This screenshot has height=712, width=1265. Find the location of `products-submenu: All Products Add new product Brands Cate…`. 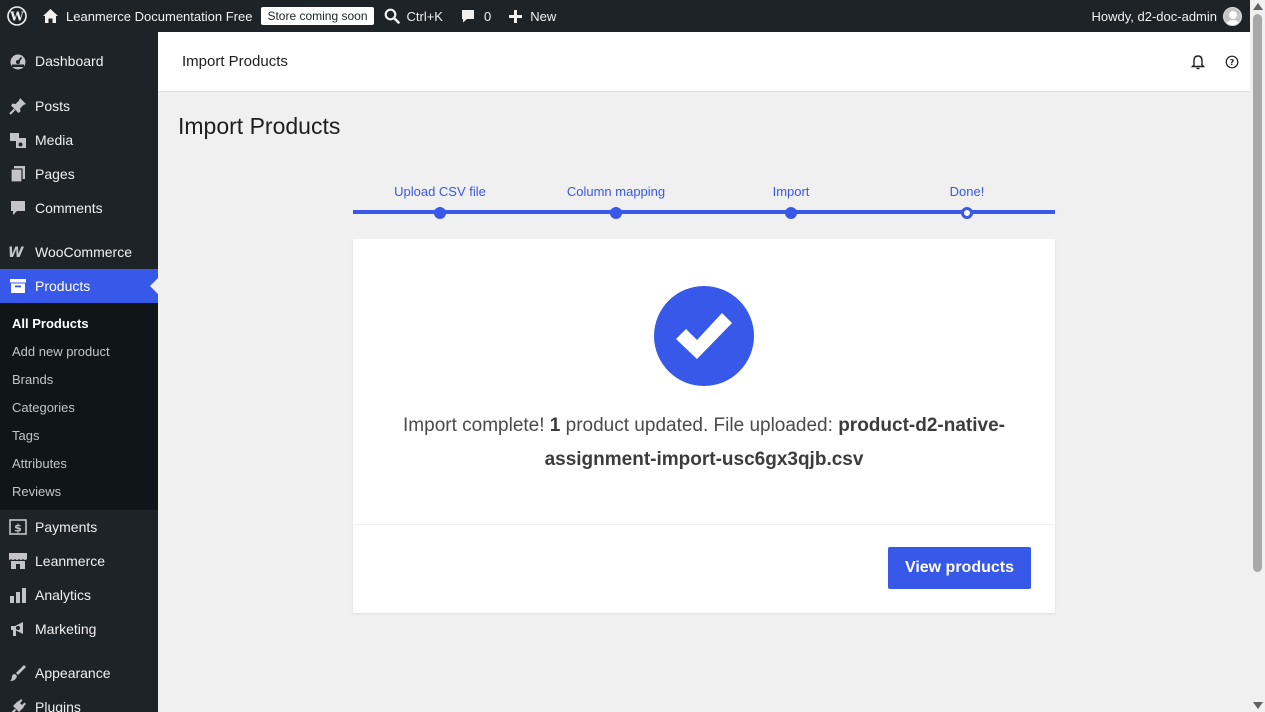

products-submenu: All Products Add new product Brands Cate… is located at coordinates (79, 406).